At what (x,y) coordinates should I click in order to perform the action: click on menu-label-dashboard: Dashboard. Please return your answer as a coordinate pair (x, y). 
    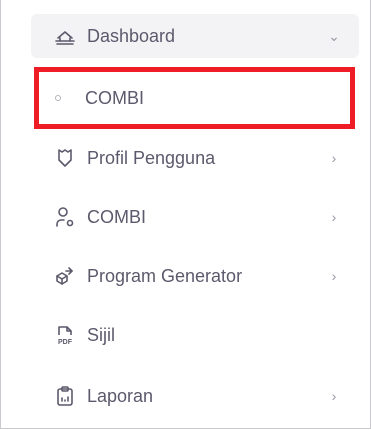
    Looking at the image, I should click on (131, 35).